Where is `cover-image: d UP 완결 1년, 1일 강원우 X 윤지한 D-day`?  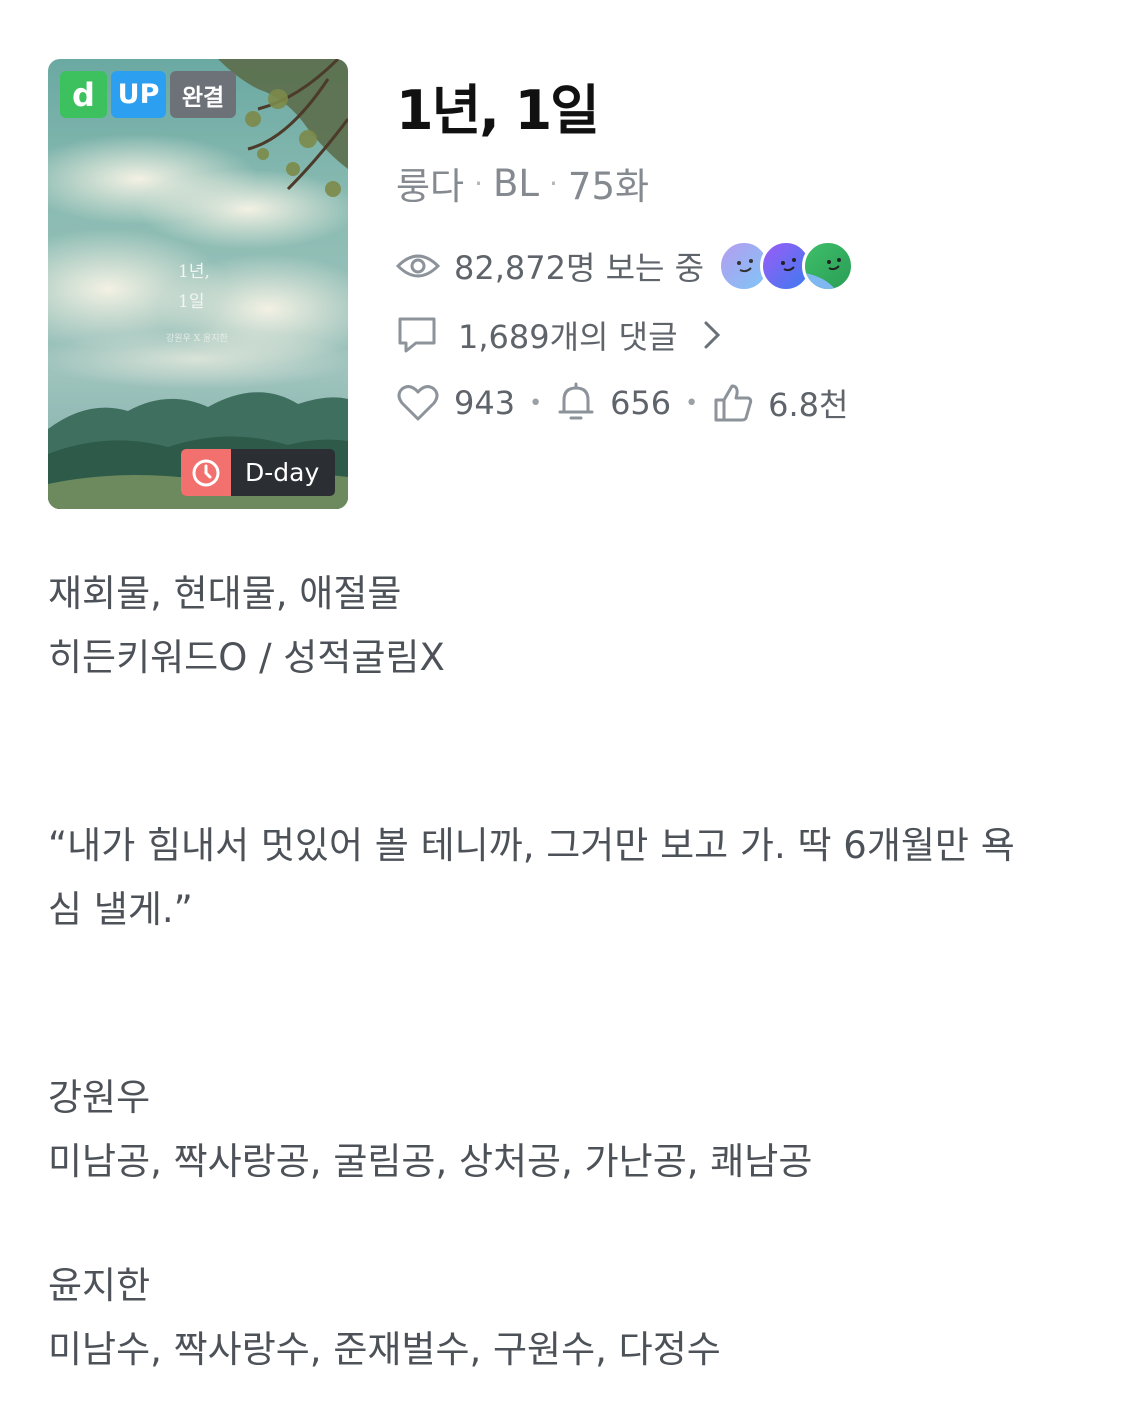 cover-image: d UP 완결 1년, 1일 강원우 X 윤지한 D-day is located at coordinates (198, 284).